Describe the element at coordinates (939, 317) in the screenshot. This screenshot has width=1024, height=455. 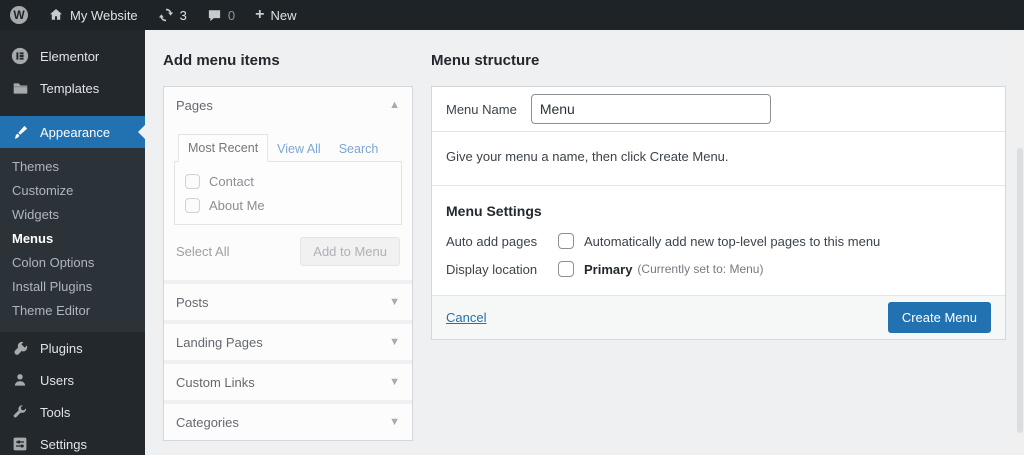
I see `create-menu-button: Create Menu` at that location.